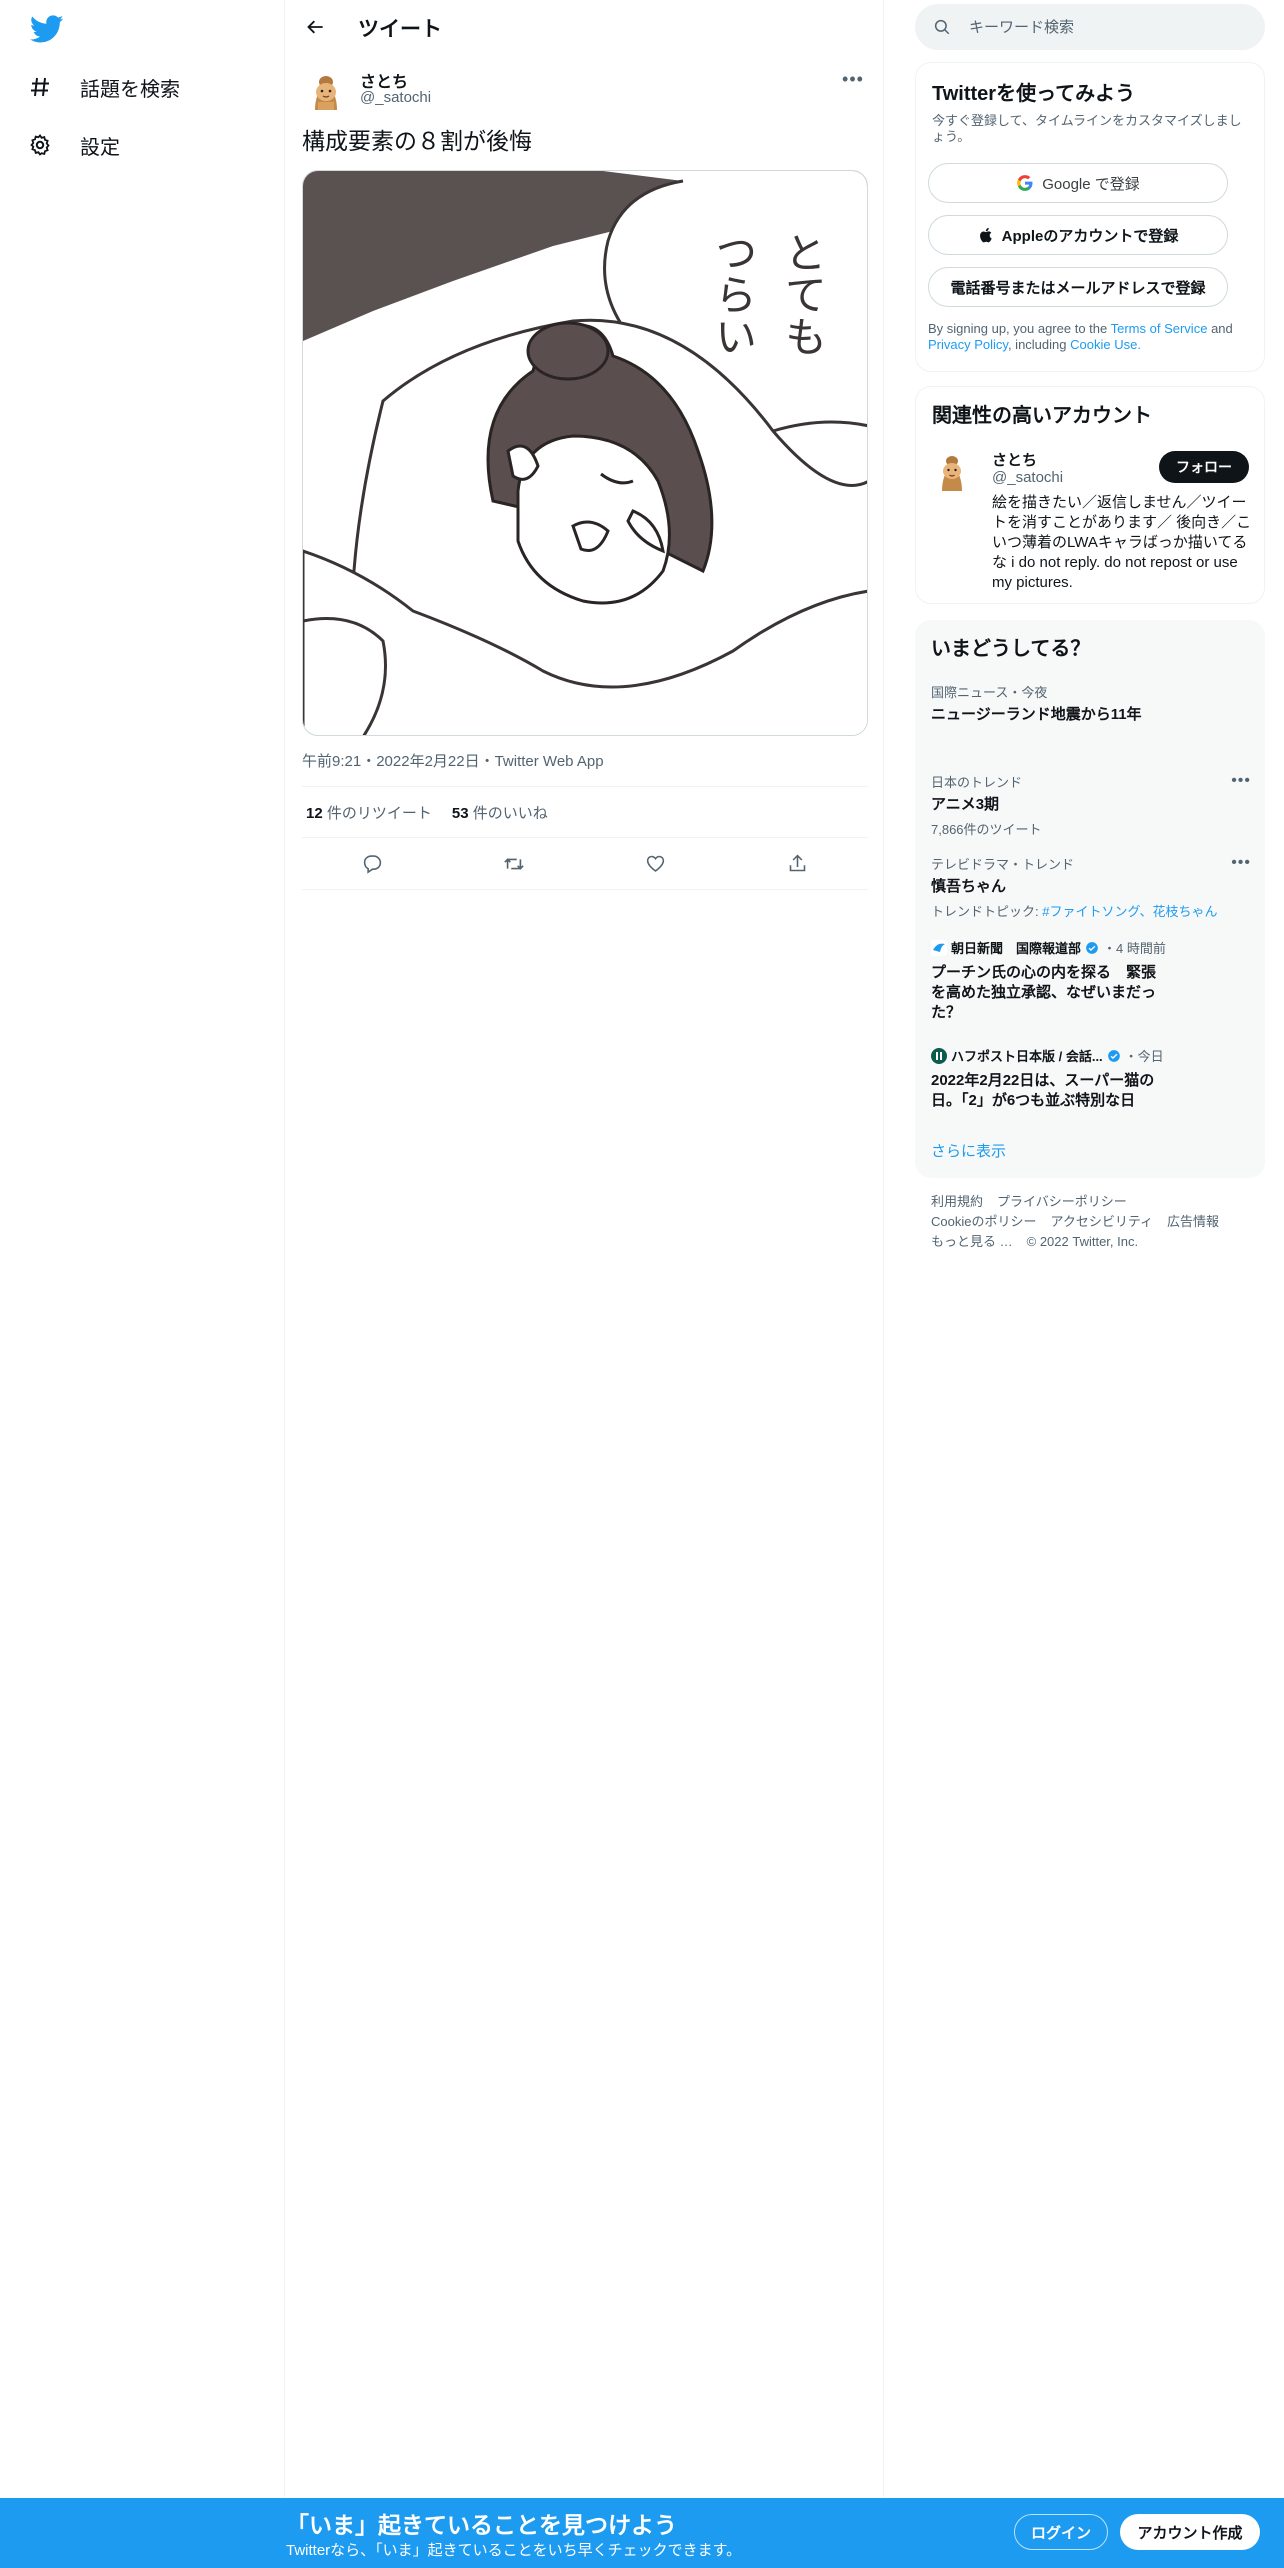 This screenshot has width=1284, height=2568. What do you see at coordinates (400, 29) in the screenshot?
I see `page-title: ツイート` at bounding box center [400, 29].